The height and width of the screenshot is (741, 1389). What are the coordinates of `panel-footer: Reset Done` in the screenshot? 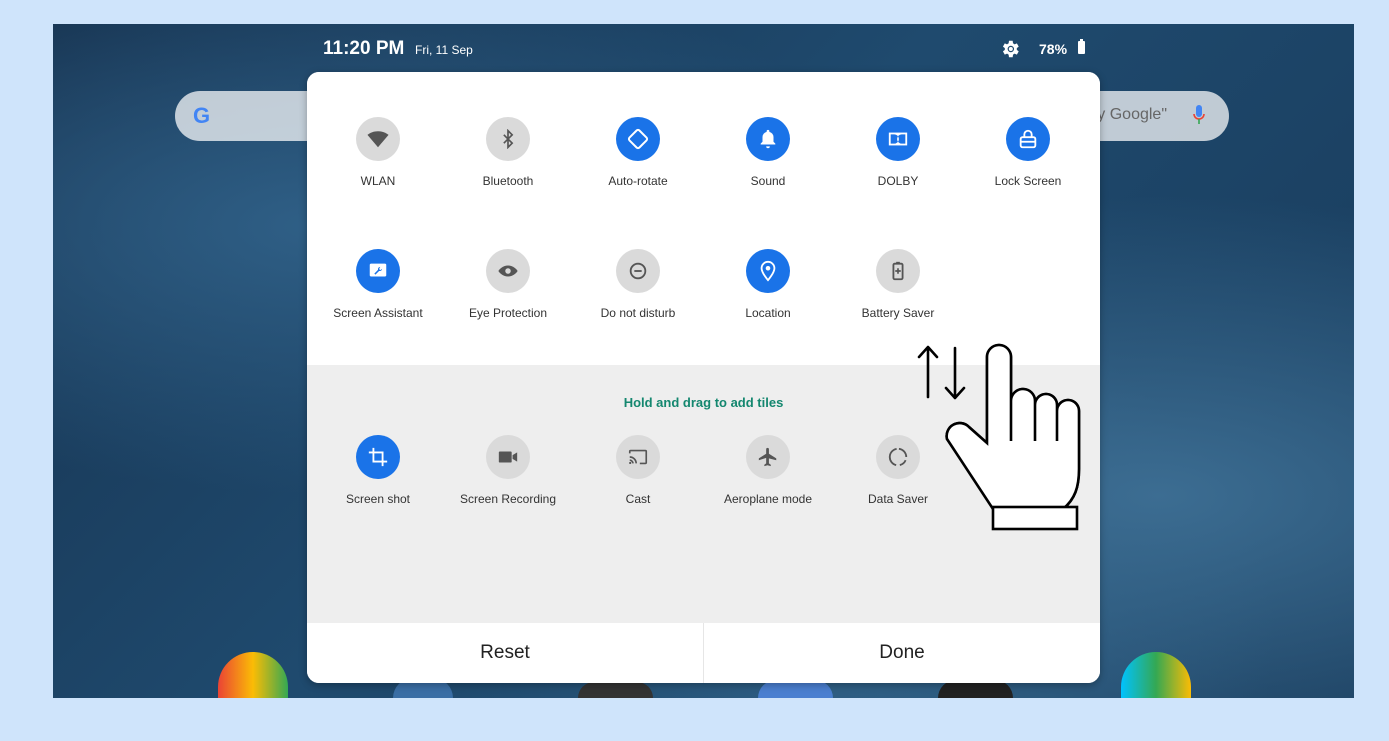 It's located at (703, 653).